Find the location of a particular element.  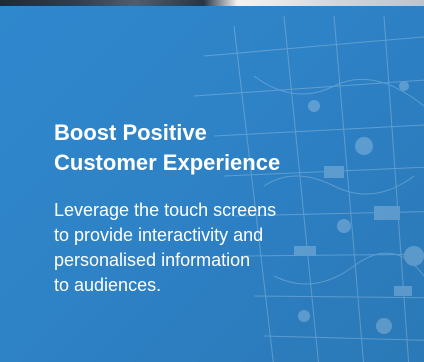

feature-heading-line-2: Customer Experience is located at coordinates (167, 162).